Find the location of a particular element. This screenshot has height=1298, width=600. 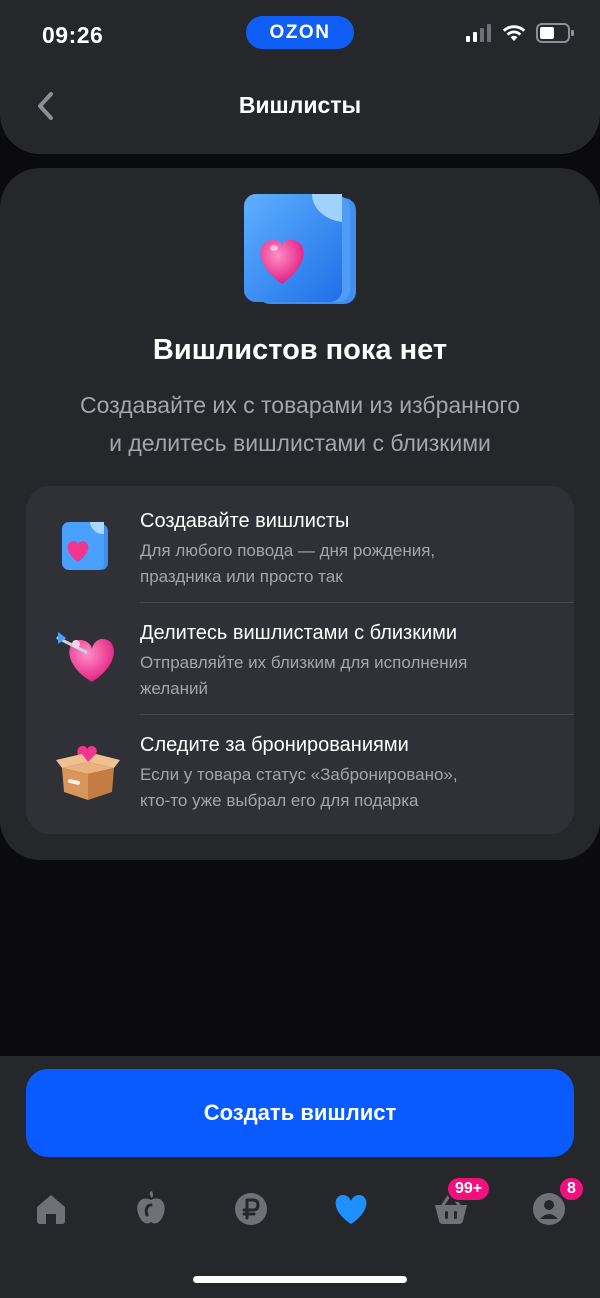

app-badge: OZON is located at coordinates (300, 32).